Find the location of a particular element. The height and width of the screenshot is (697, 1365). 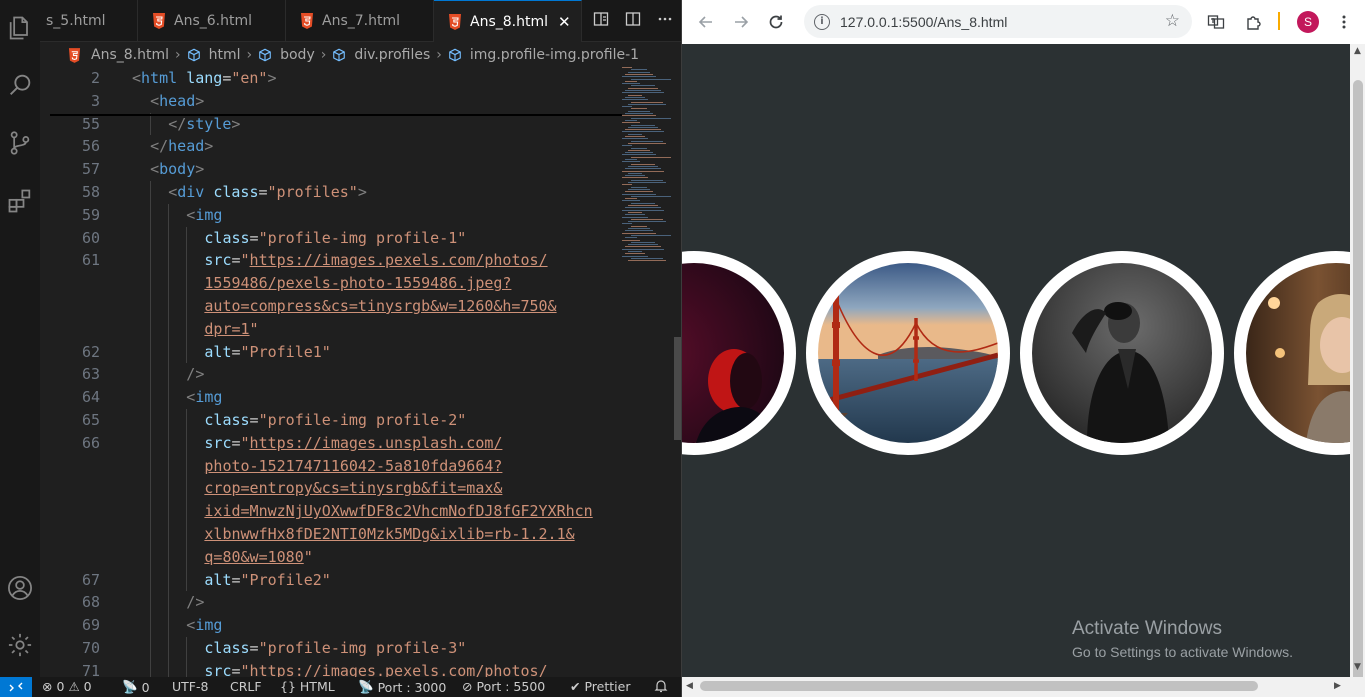

code-line: 60 class="profile-img profile-1" is located at coordinates (330, 238).